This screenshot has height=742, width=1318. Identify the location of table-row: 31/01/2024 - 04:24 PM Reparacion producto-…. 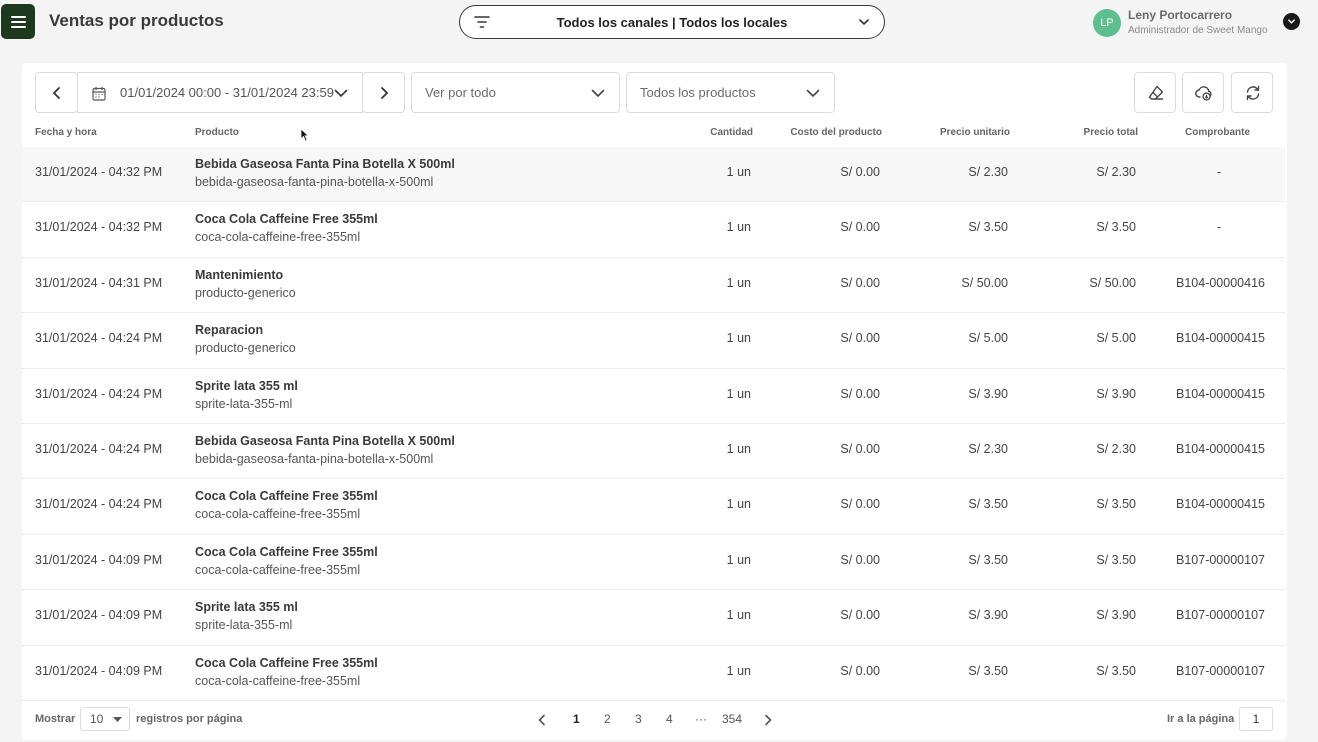
(653, 341).